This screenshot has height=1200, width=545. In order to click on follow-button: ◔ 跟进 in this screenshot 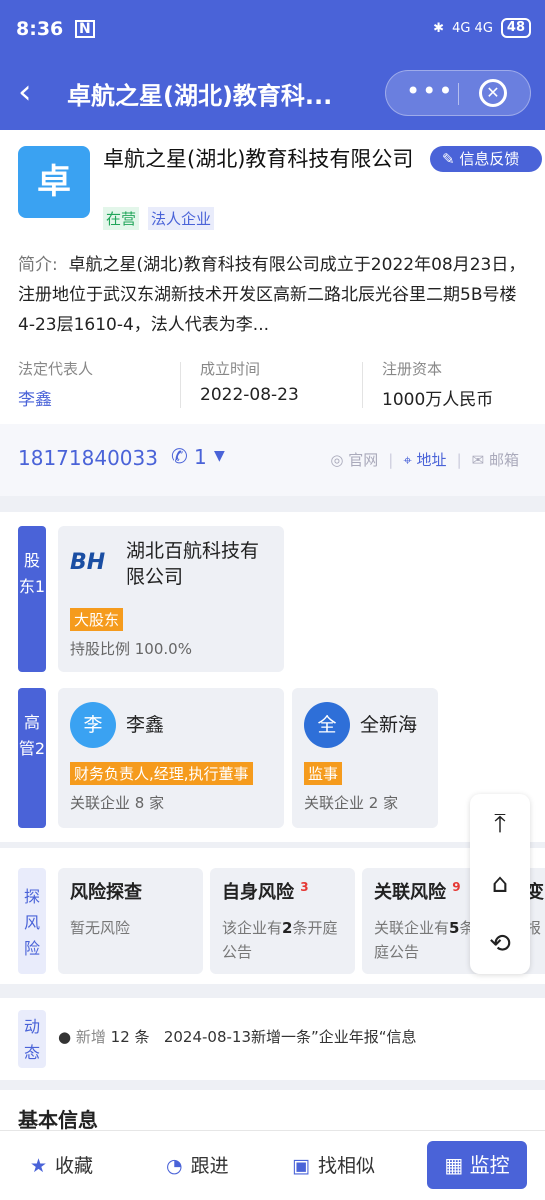, I will do `click(197, 1164)`.